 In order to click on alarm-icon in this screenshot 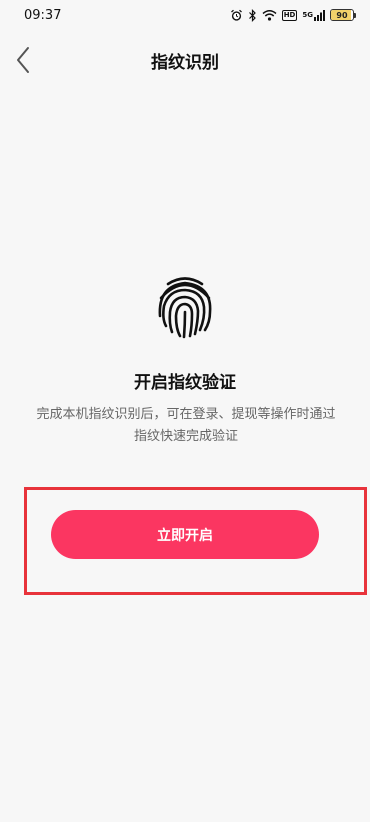, I will do `click(236, 15)`.